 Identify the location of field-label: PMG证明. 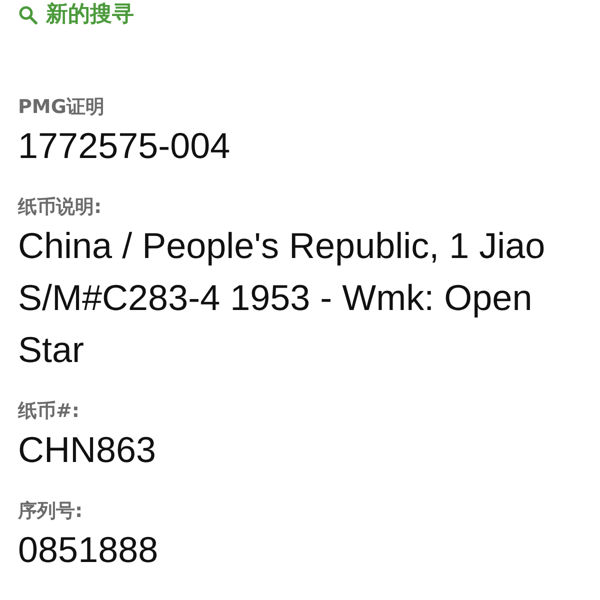
(62, 107).